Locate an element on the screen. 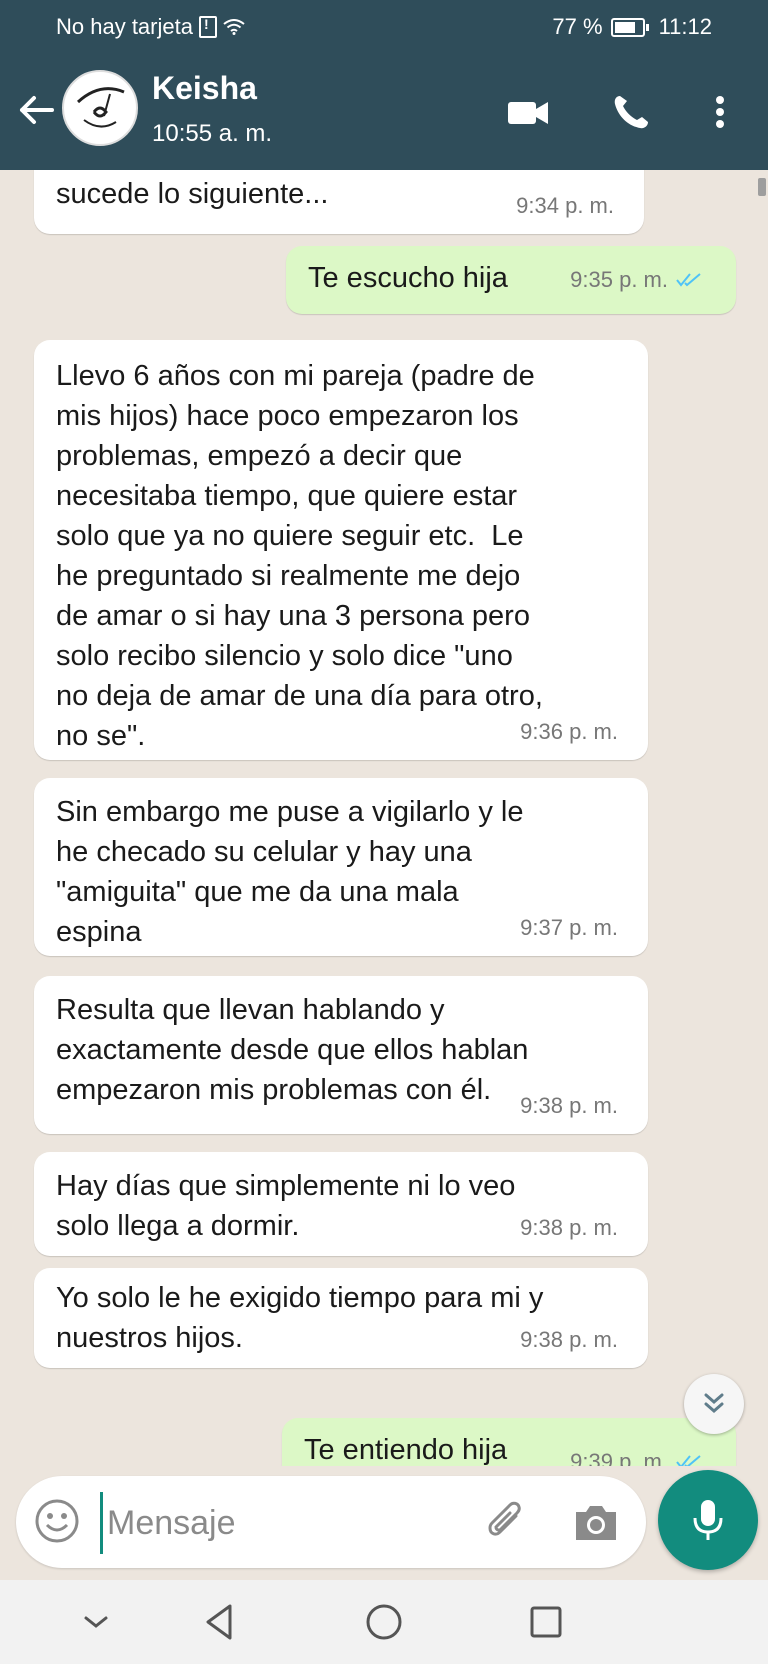  nav-home-icon is located at coordinates (384, 1622).